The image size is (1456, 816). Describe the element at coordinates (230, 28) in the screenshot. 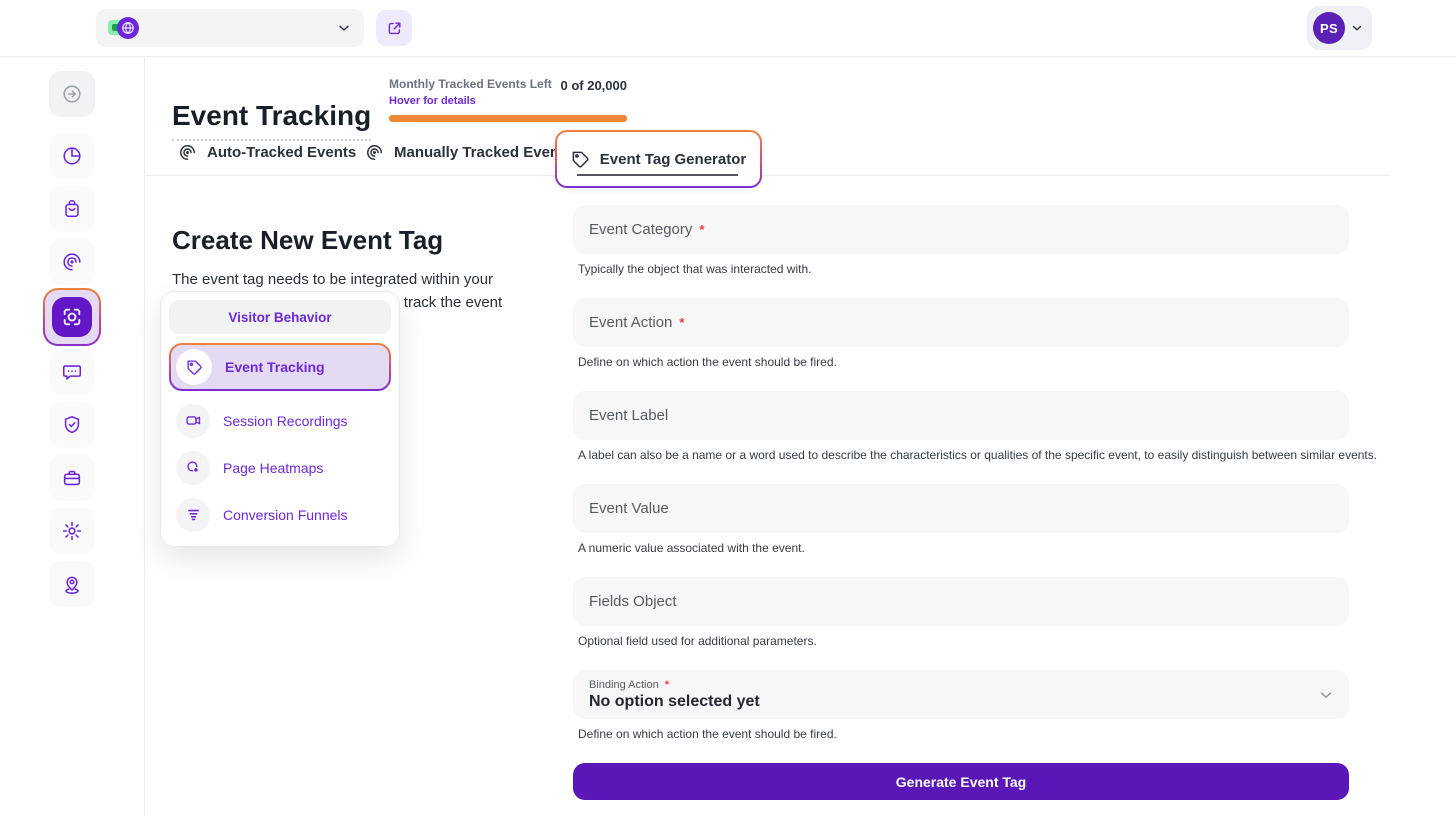

I see `website-selector` at that location.